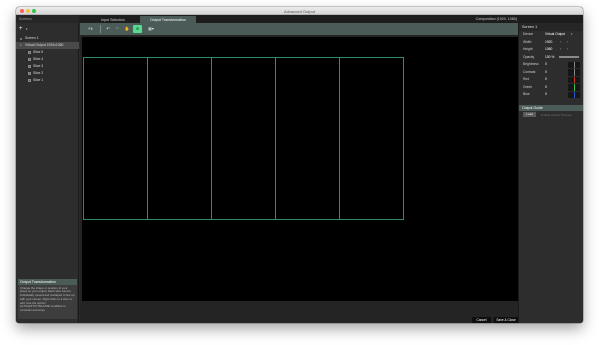 Image resolution: width=599 pixels, height=345 pixels. Describe the element at coordinates (546, 95) in the screenshot. I see `blue-value: 0` at that location.